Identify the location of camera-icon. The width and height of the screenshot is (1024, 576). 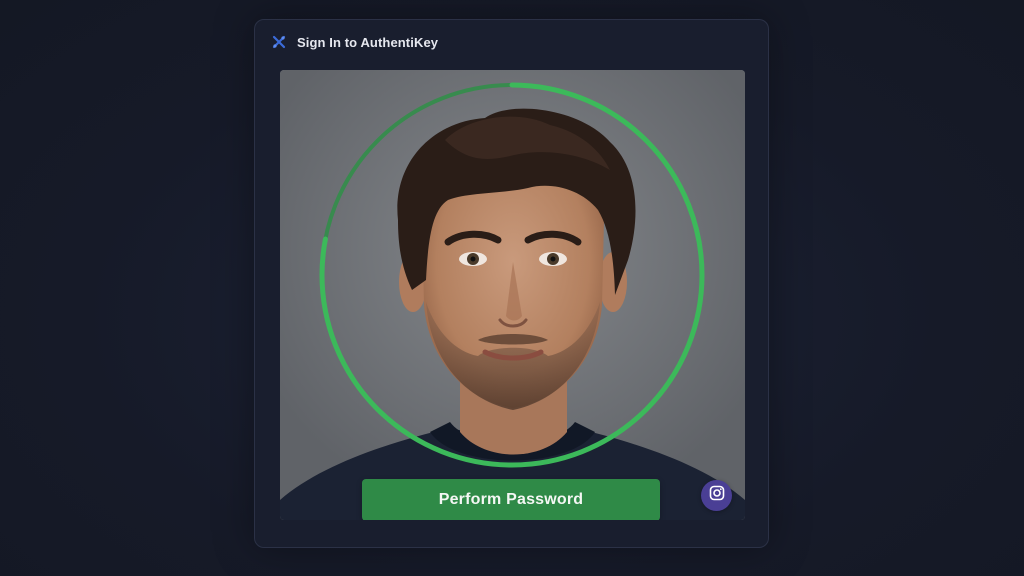
(717, 495).